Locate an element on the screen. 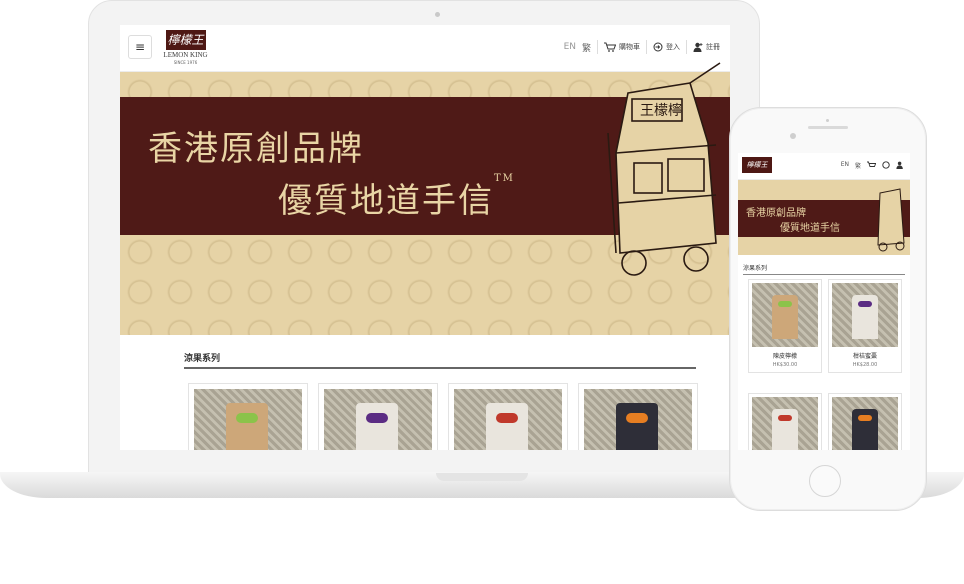  product-price: HK$28.00 is located at coordinates (865, 365).